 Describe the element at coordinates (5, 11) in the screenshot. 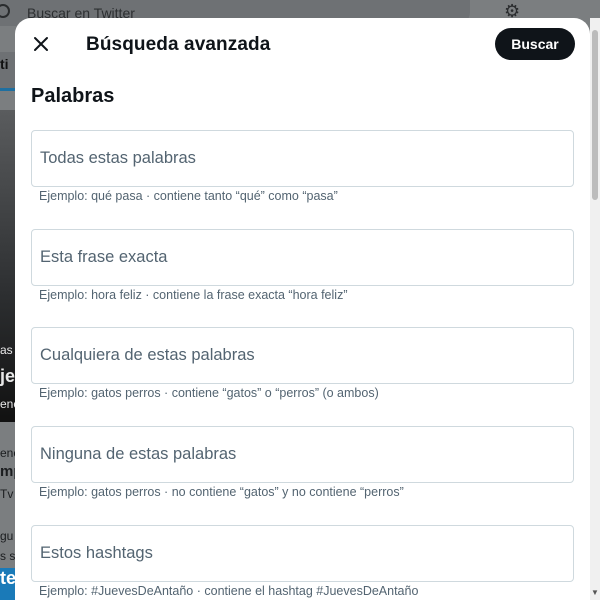

I see `search-icon` at that location.